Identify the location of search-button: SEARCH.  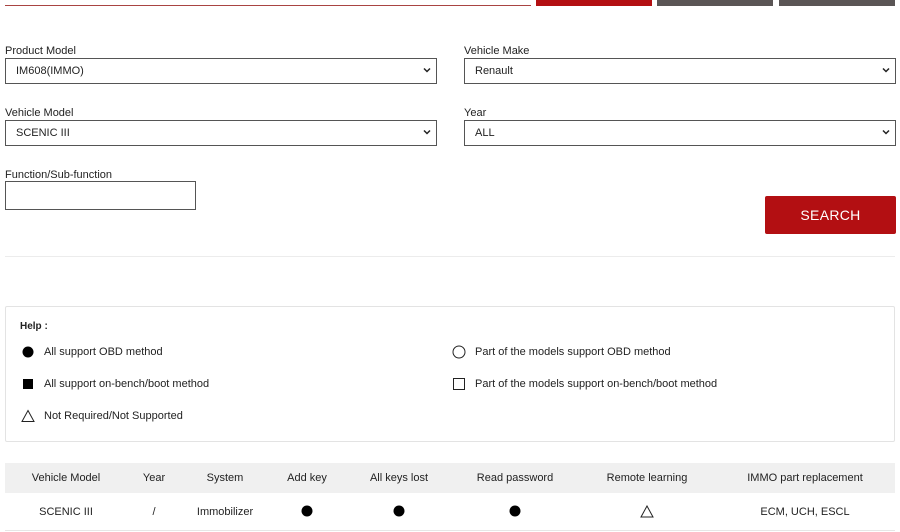
(830, 215).